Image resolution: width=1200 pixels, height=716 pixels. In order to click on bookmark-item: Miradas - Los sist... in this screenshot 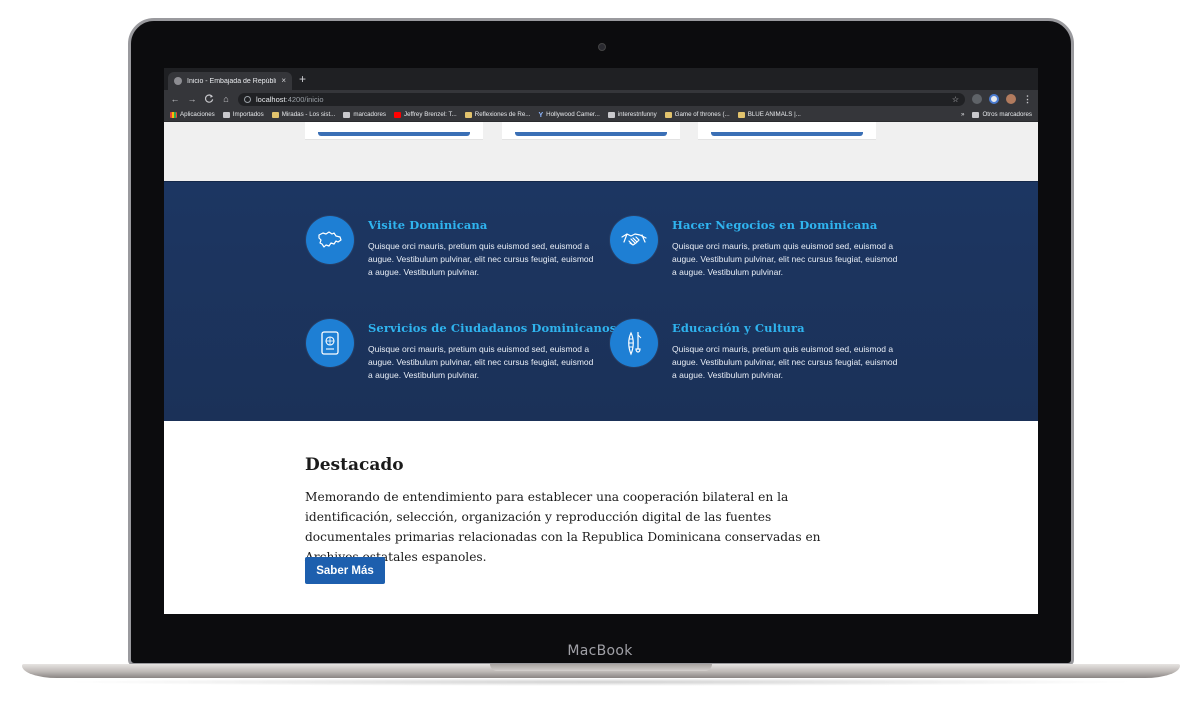, I will do `click(303, 114)`.